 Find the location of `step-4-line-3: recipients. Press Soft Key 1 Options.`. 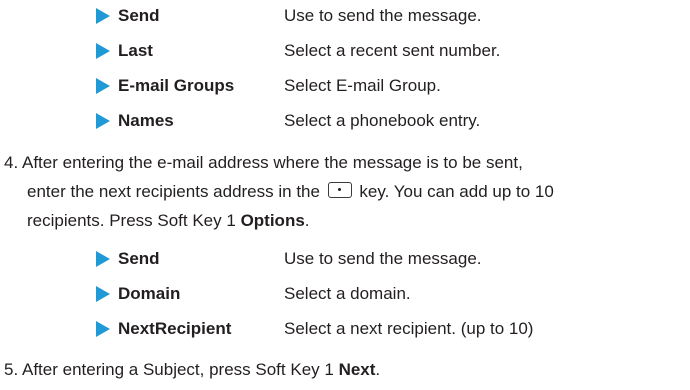

step-4-line-3: recipients. Press Soft Key 1 Options. is located at coordinates (344, 220).